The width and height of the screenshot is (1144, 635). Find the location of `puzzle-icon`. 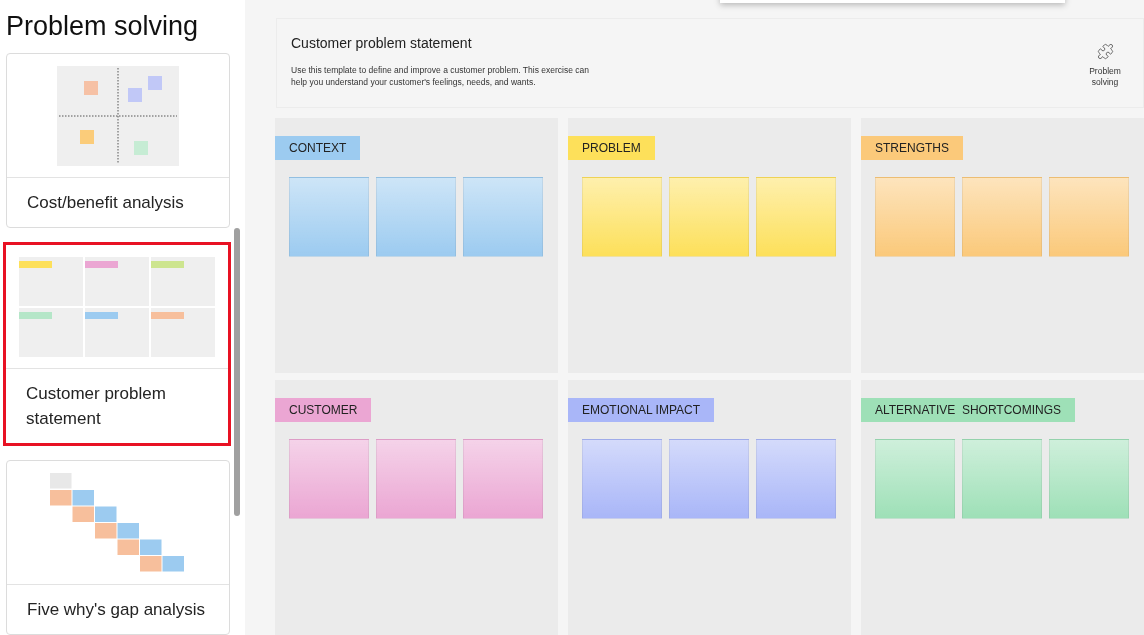

puzzle-icon is located at coordinates (1105, 51).